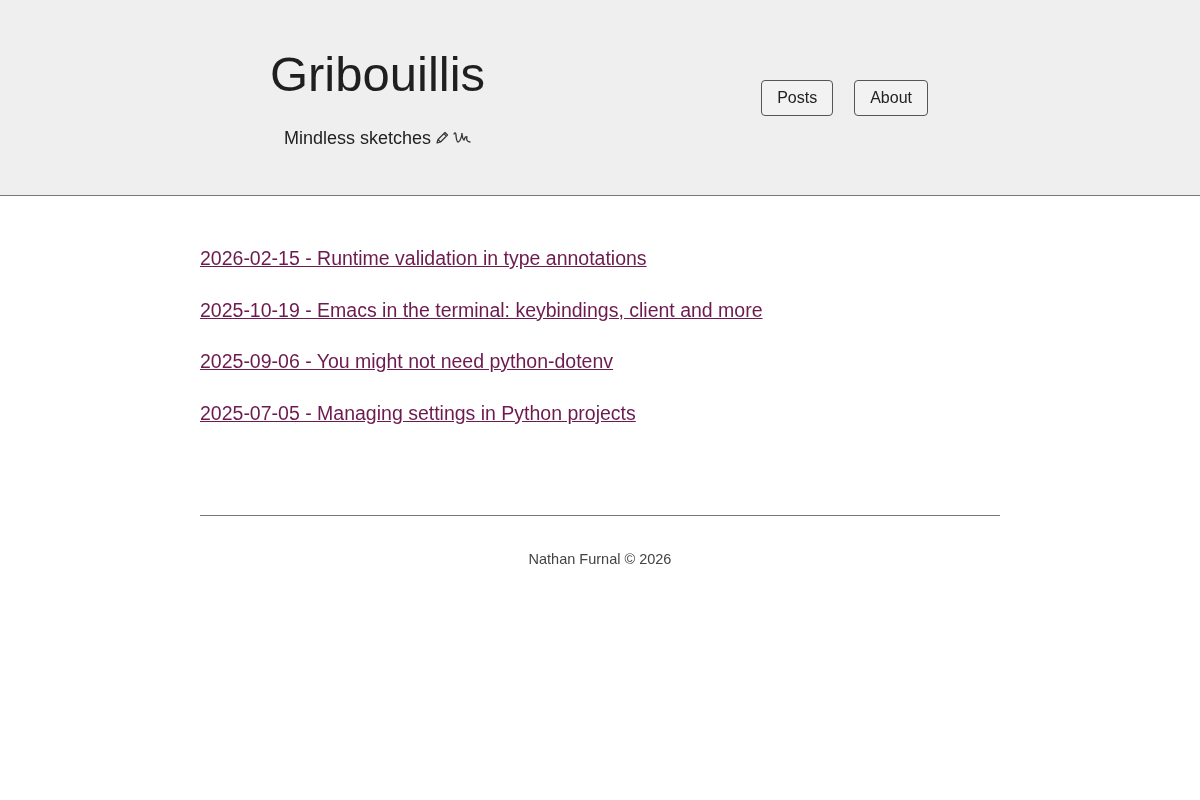 The height and width of the screenshot is (800, 1200). I want to click on nav-button: Posts, so click(797, 97).